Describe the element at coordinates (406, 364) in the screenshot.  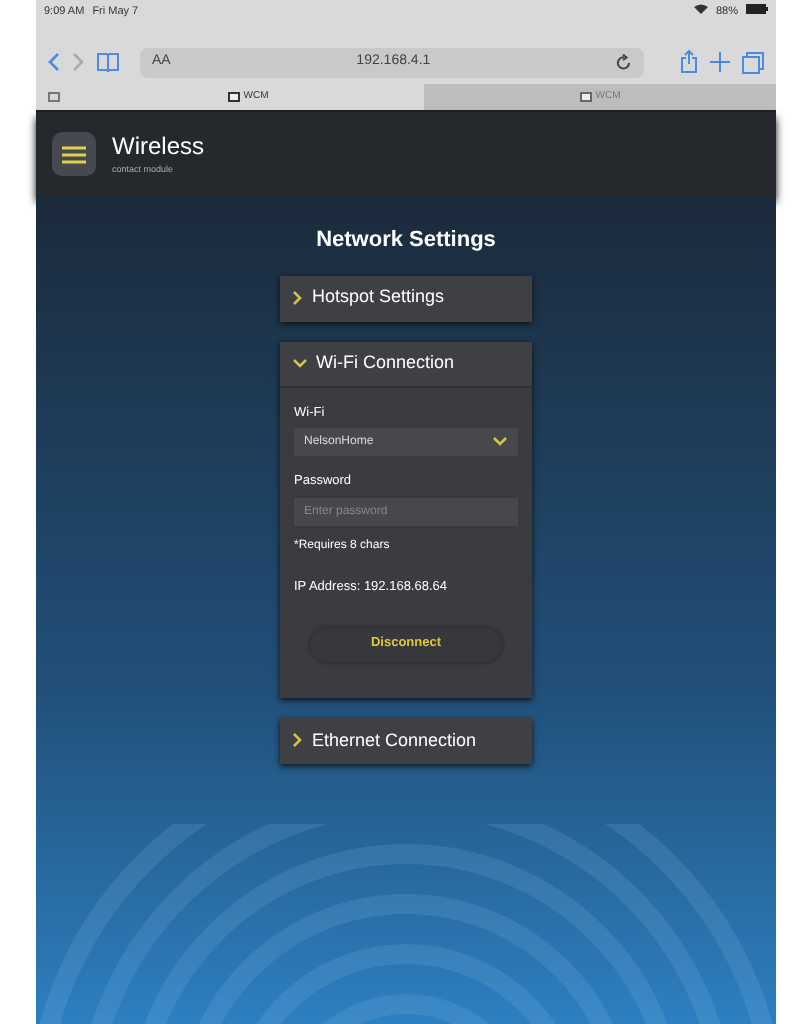
I see `accordion-header: Wi-Fi Connection` at that location.